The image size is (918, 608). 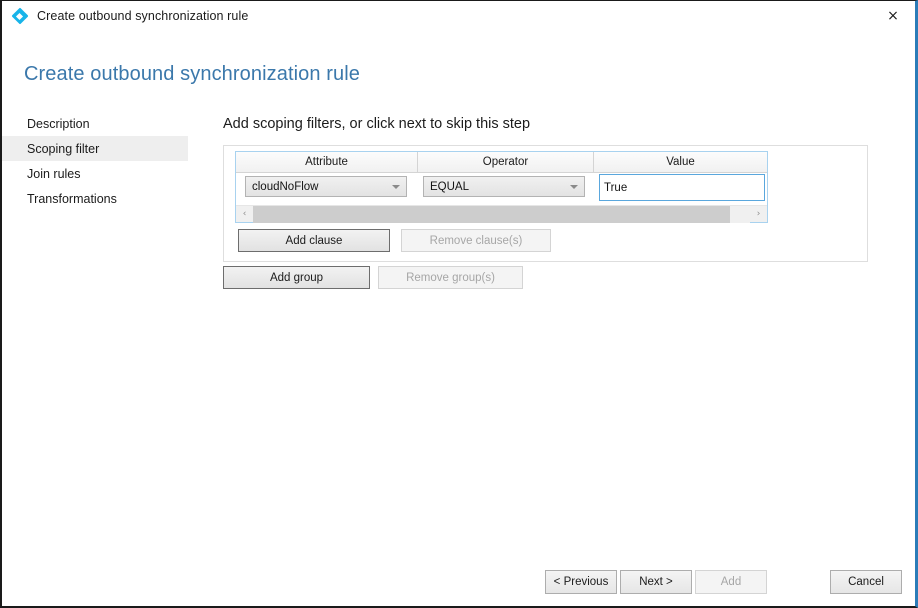 What do you see at coordinates (492, 214) in the screenshot?
I see `scrollbar-thumb` at bounding box center [492, 214].